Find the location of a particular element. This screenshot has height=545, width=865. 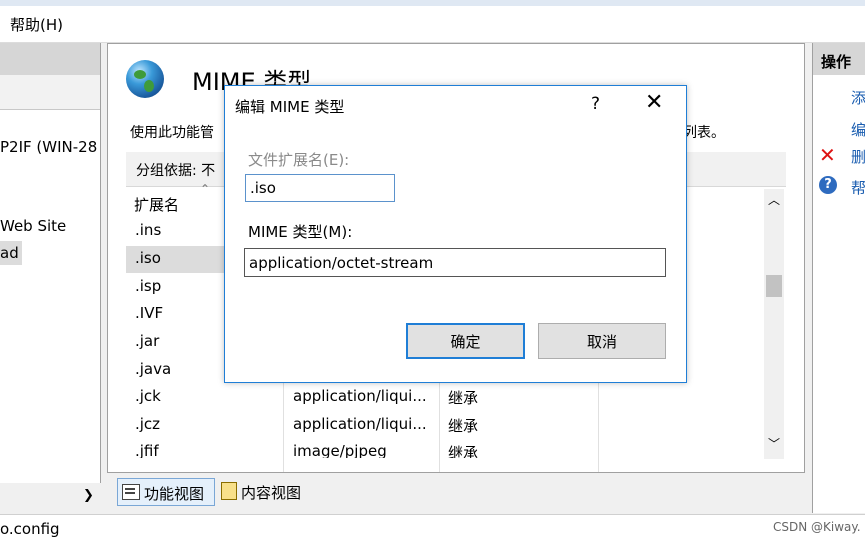

status-text: o.config is located at coordinates (30, 529).